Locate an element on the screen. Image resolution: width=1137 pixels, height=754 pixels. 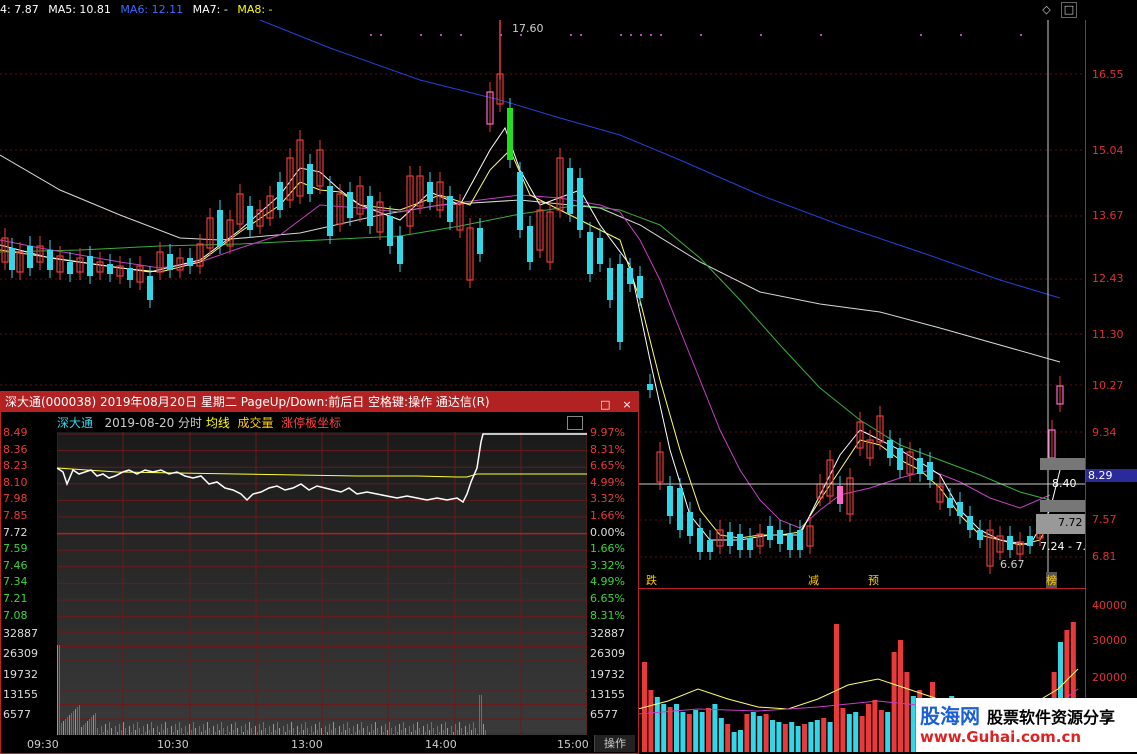
event-marker: 预 is located at coordinates (873, 580).